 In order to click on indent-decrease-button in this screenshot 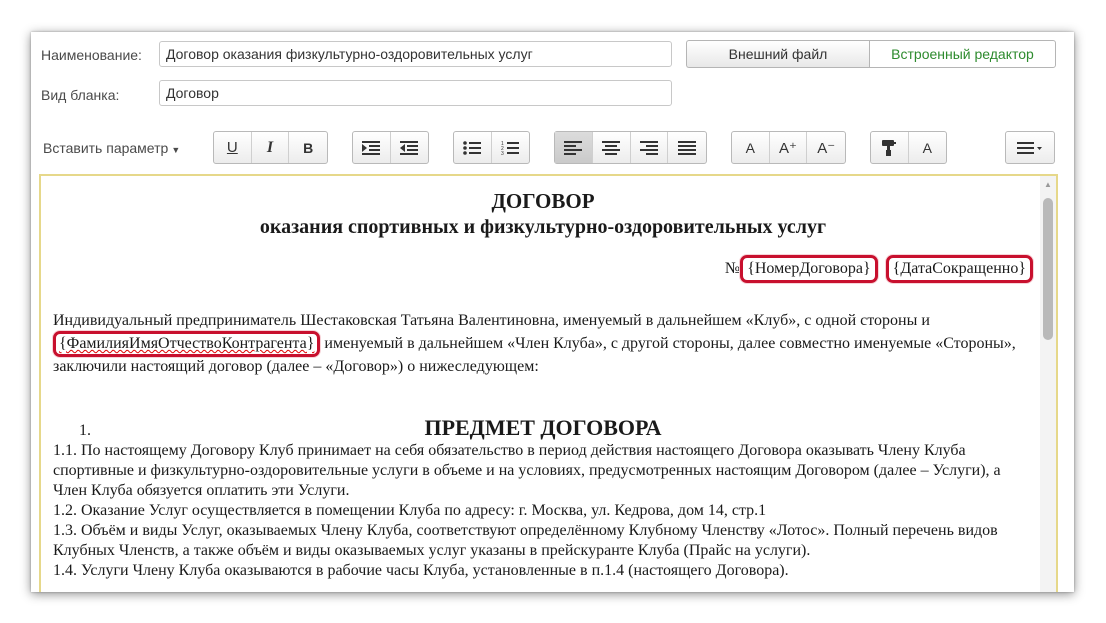, I will do `click(410, 147)`.